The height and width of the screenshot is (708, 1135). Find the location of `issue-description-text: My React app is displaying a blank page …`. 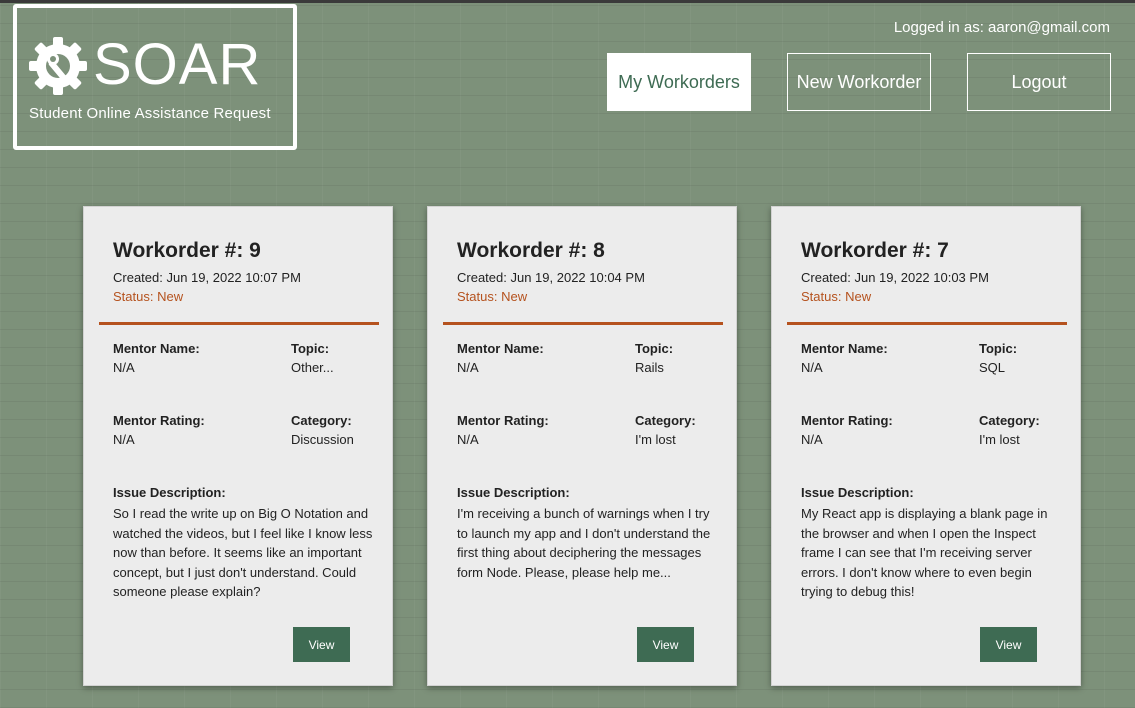

issue-description-text: My React app is displaying a blank page … is located at coordinates (924, 552).